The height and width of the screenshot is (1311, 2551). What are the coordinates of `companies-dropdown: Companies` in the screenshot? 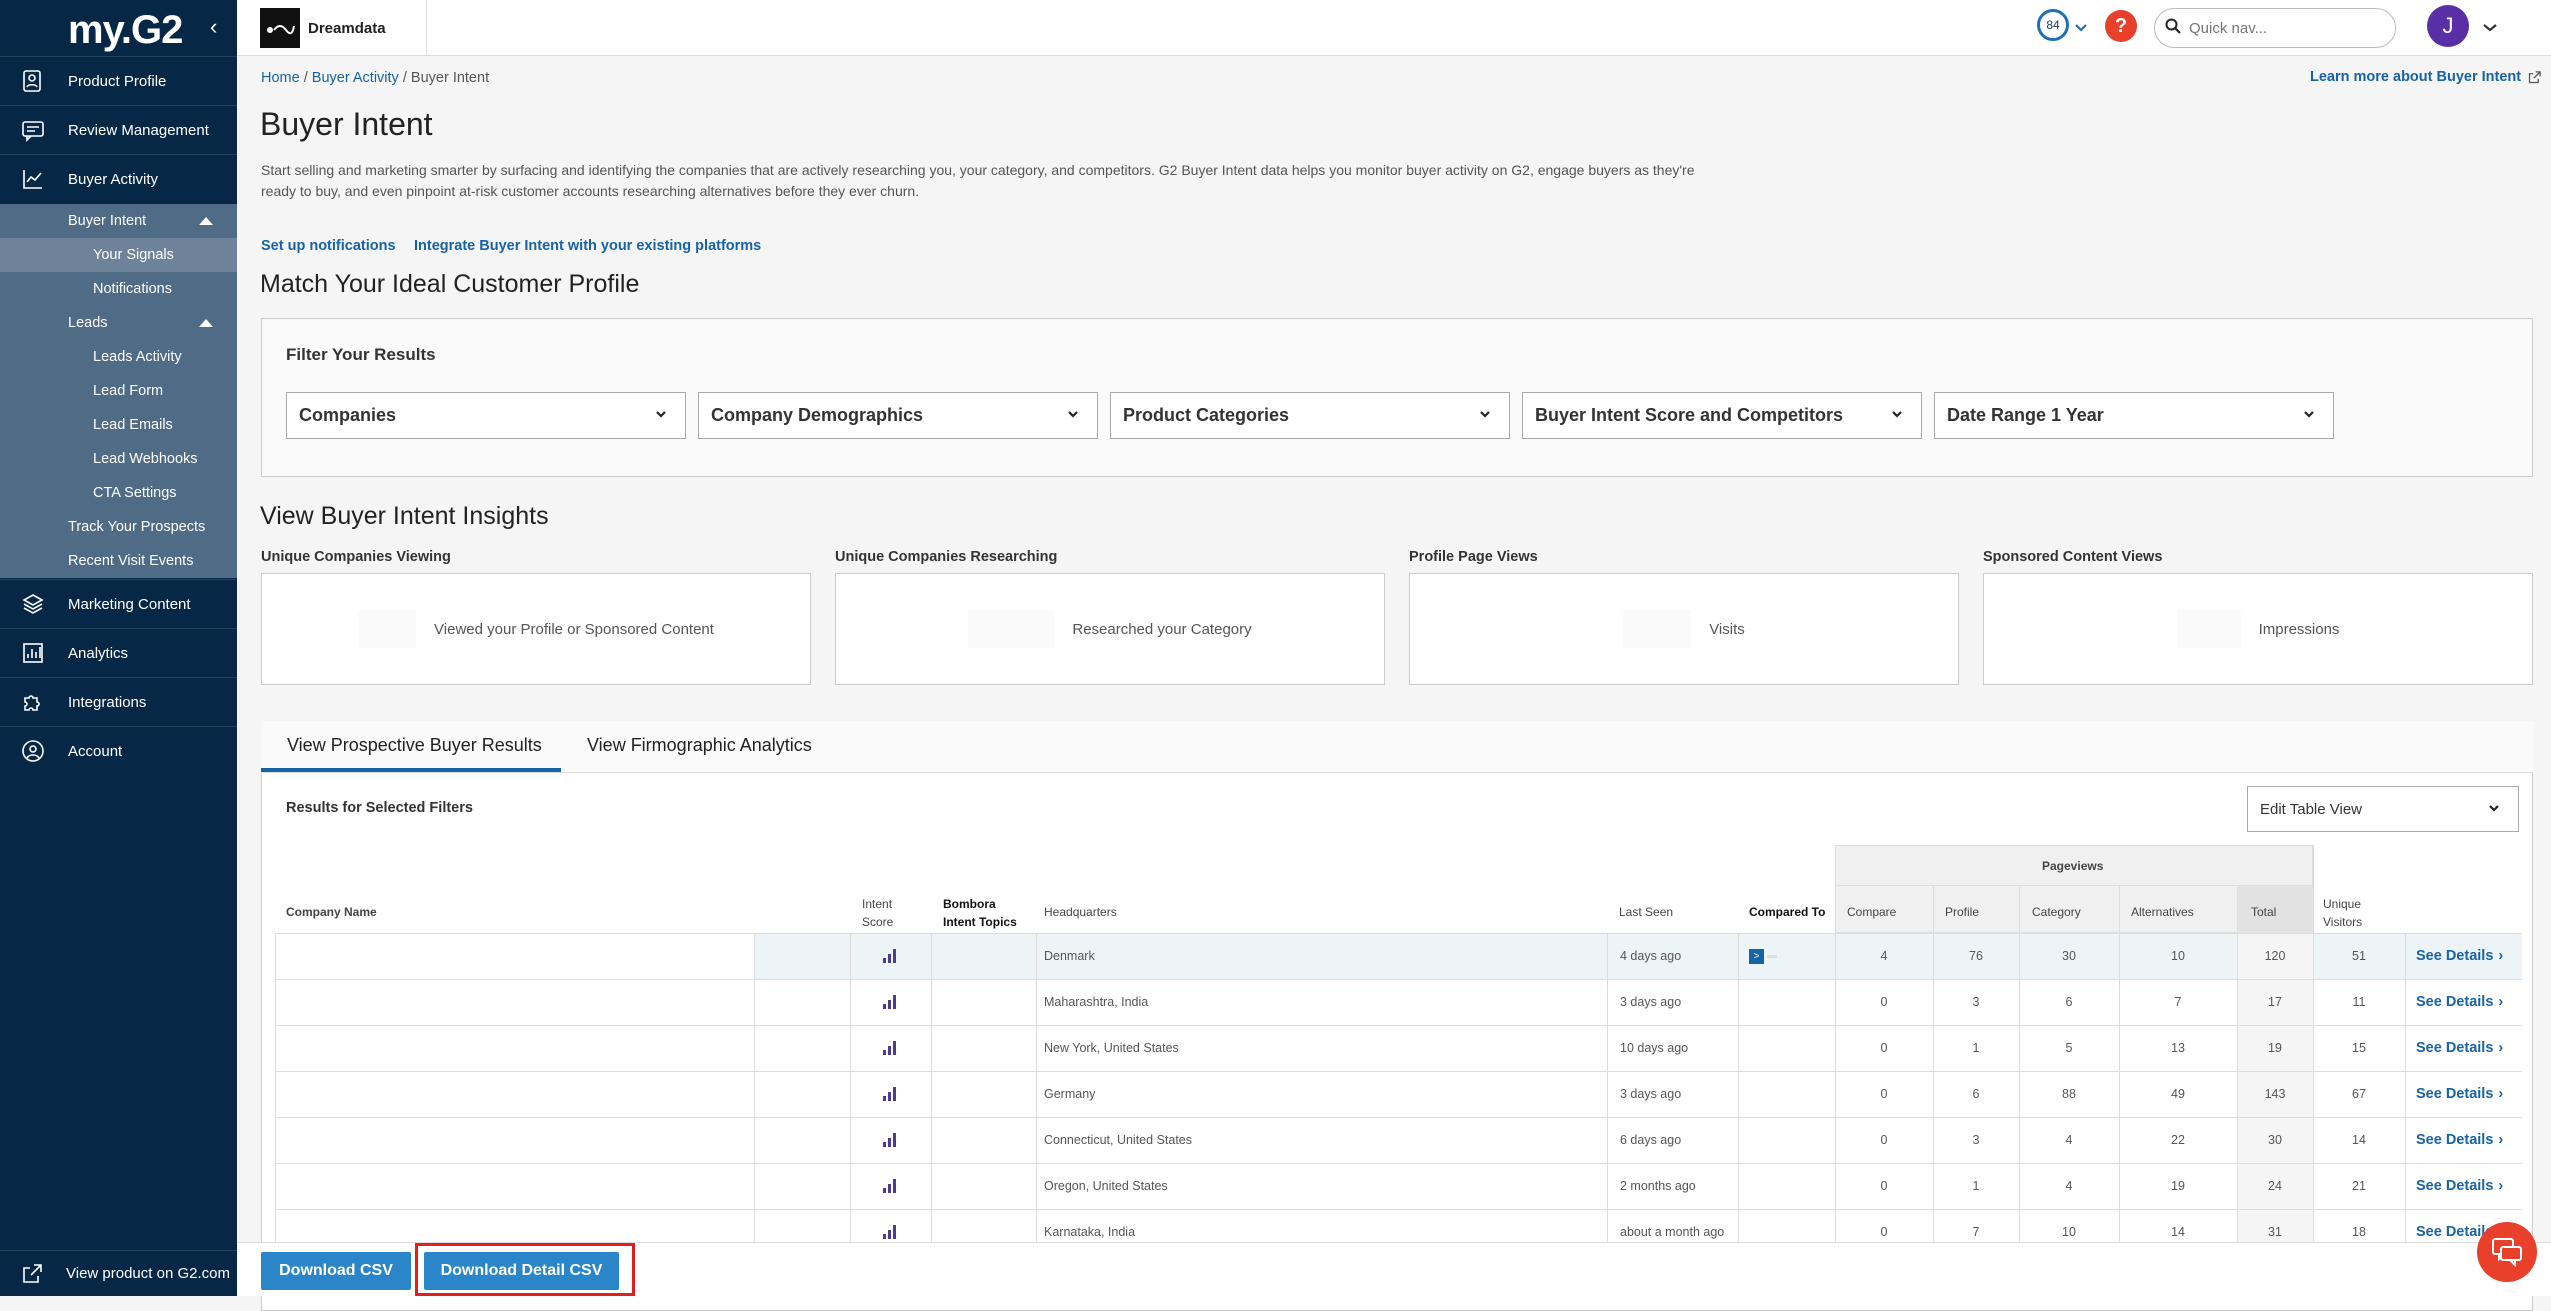 It's located at (486, 415).